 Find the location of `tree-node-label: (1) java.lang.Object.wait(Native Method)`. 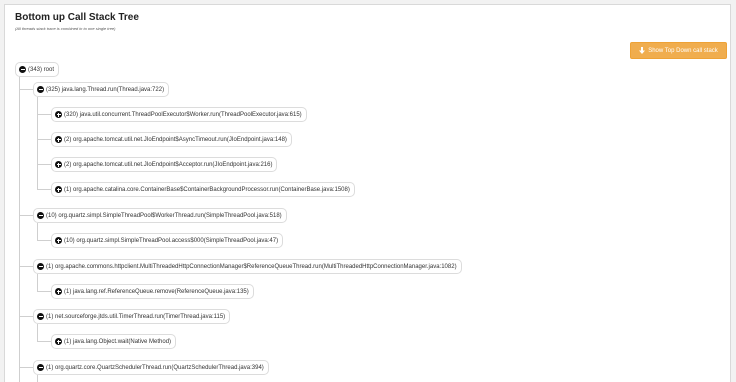

tree-node-label: (1) java.lang.Object.wait(Native Method) is located at coordinates (118, 341).